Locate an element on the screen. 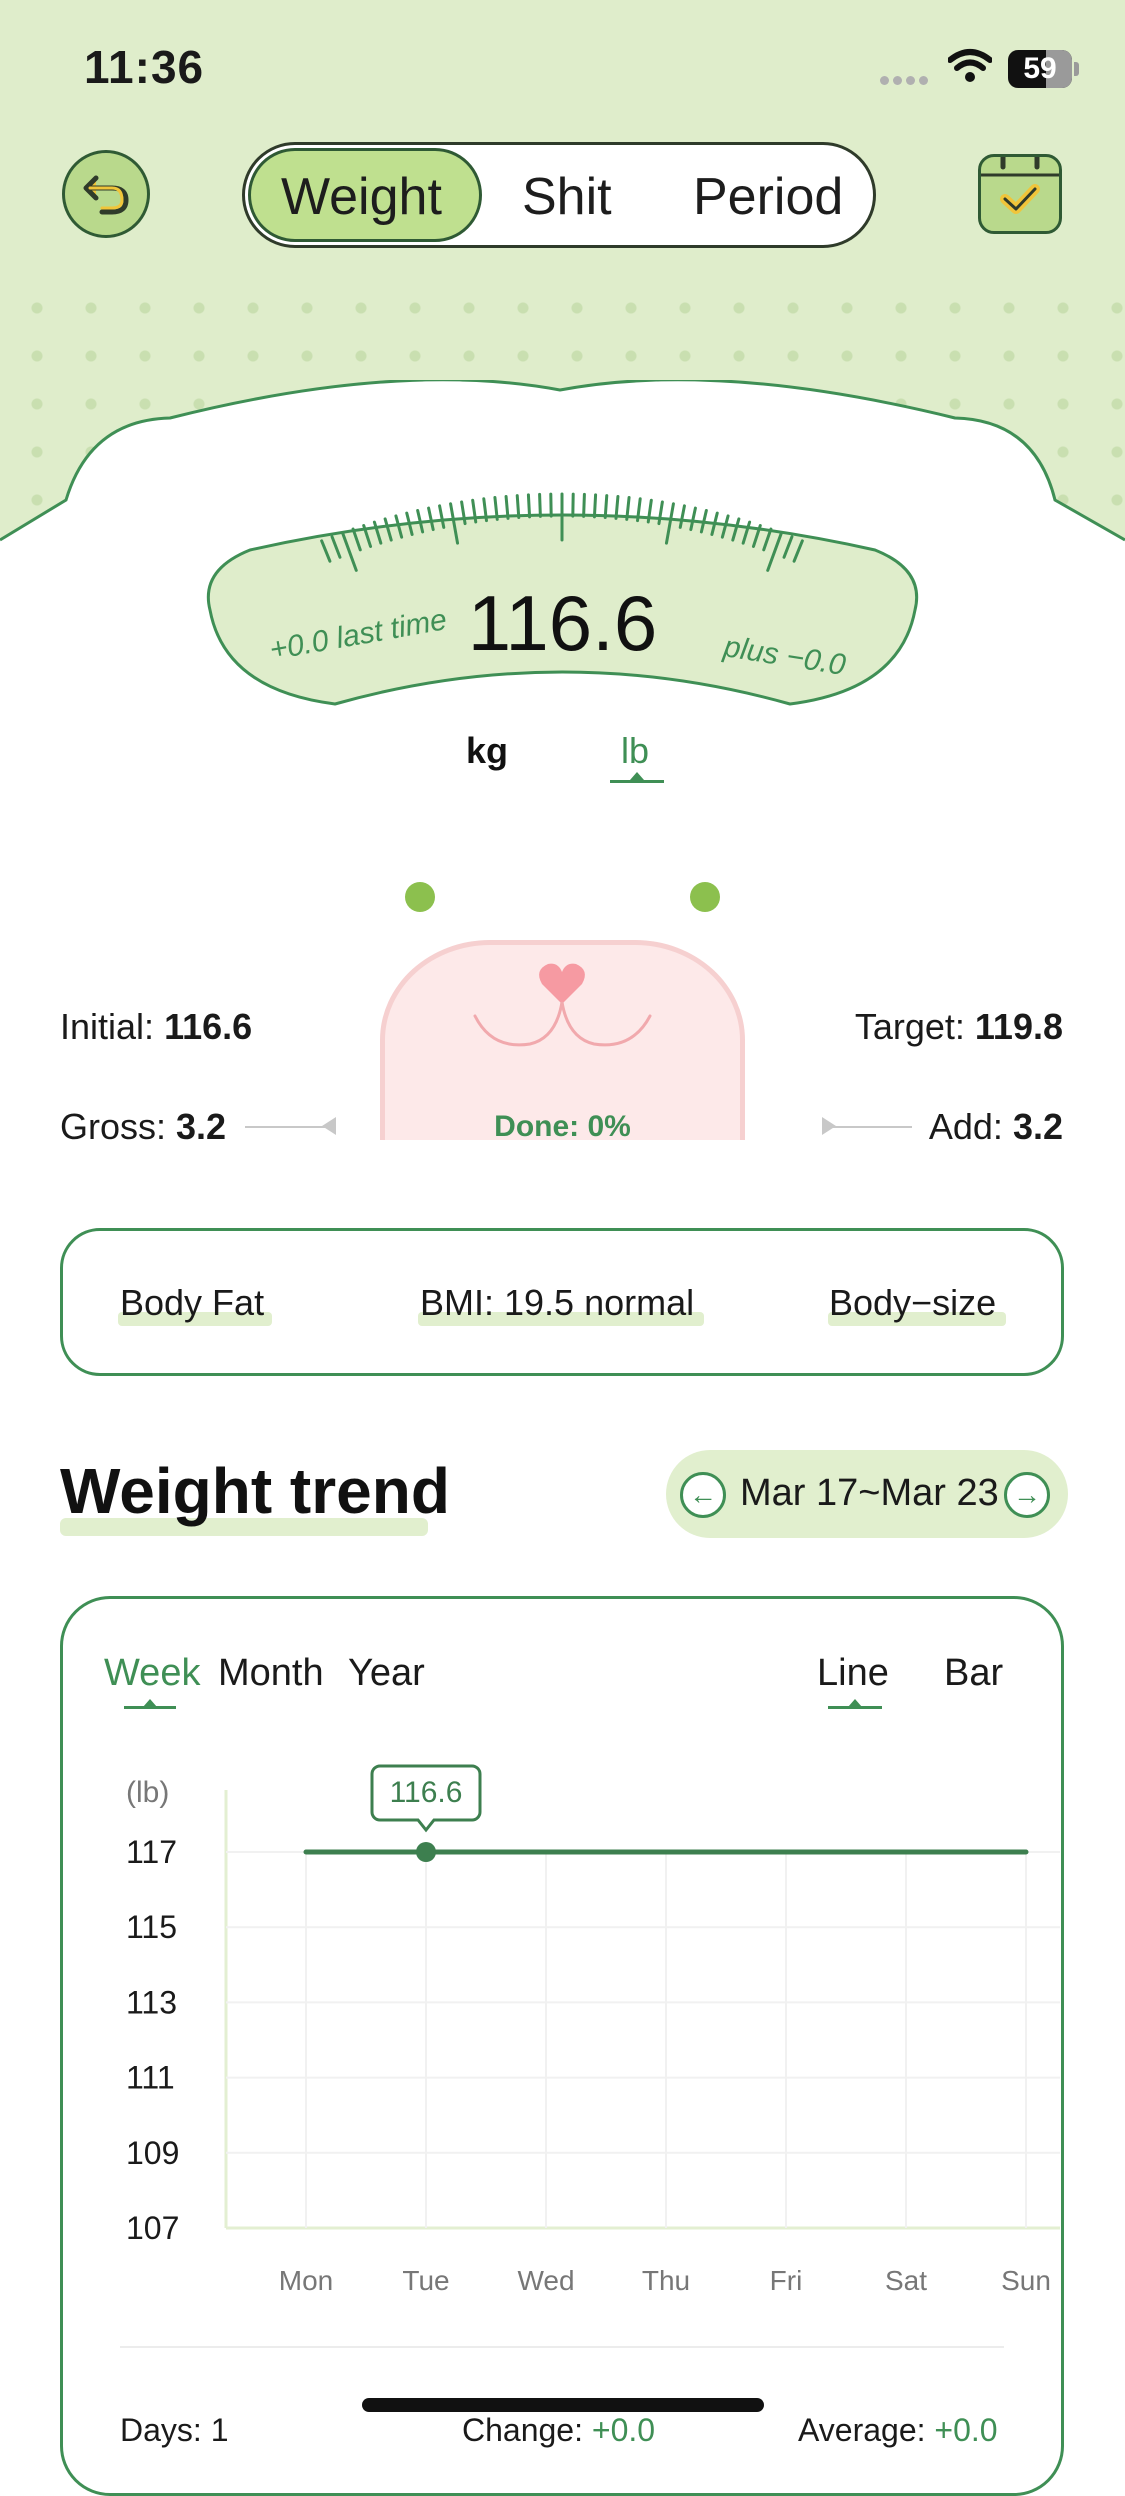 The width and height of the screenshot is (1125, 2496). prev-week-button: ← is located at coordinates (703, 1495).